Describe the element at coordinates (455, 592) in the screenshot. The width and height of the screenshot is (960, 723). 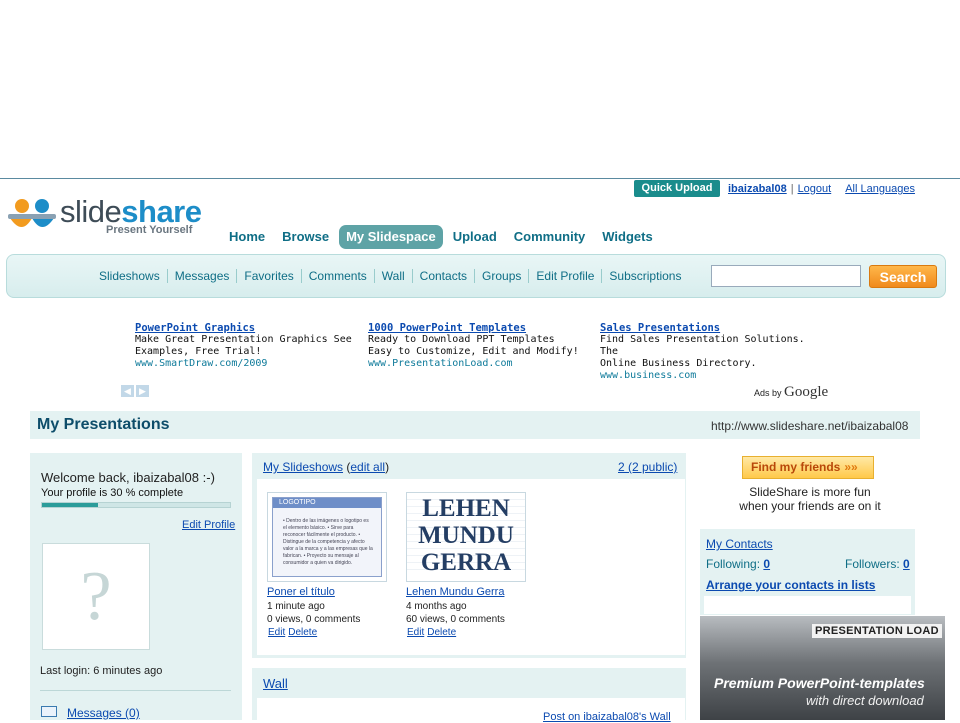
I see `slideshow-title-link: Lehen Mundu Gerra` at that location.